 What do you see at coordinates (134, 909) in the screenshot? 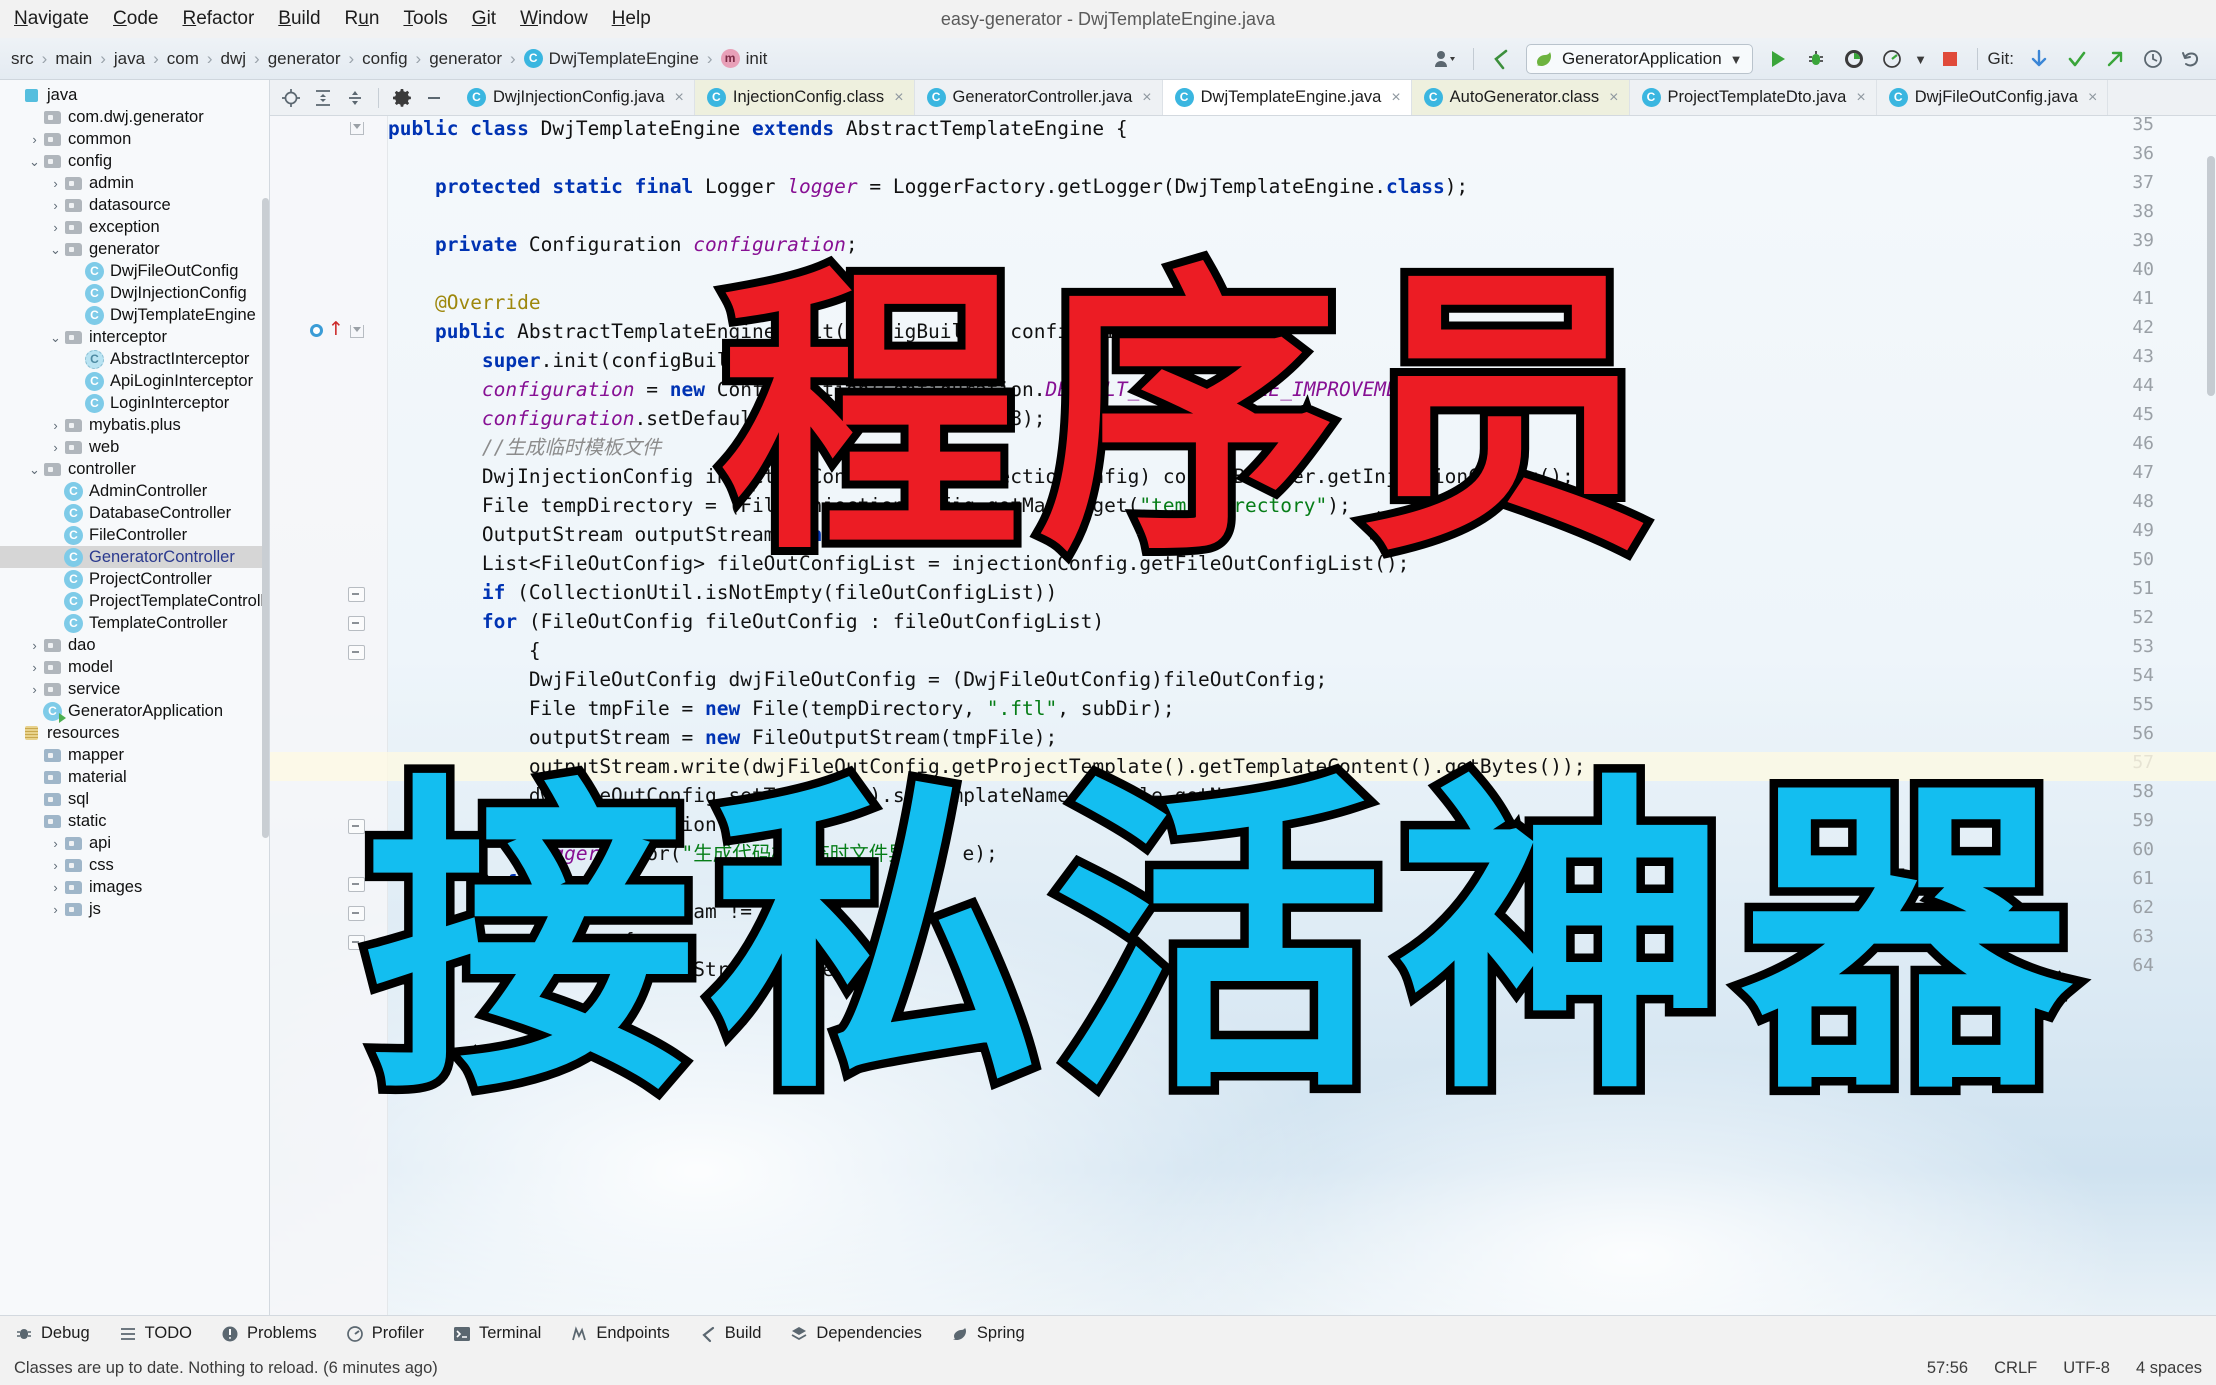
I see `tree-item: › js` at bounding box center [134, 909].